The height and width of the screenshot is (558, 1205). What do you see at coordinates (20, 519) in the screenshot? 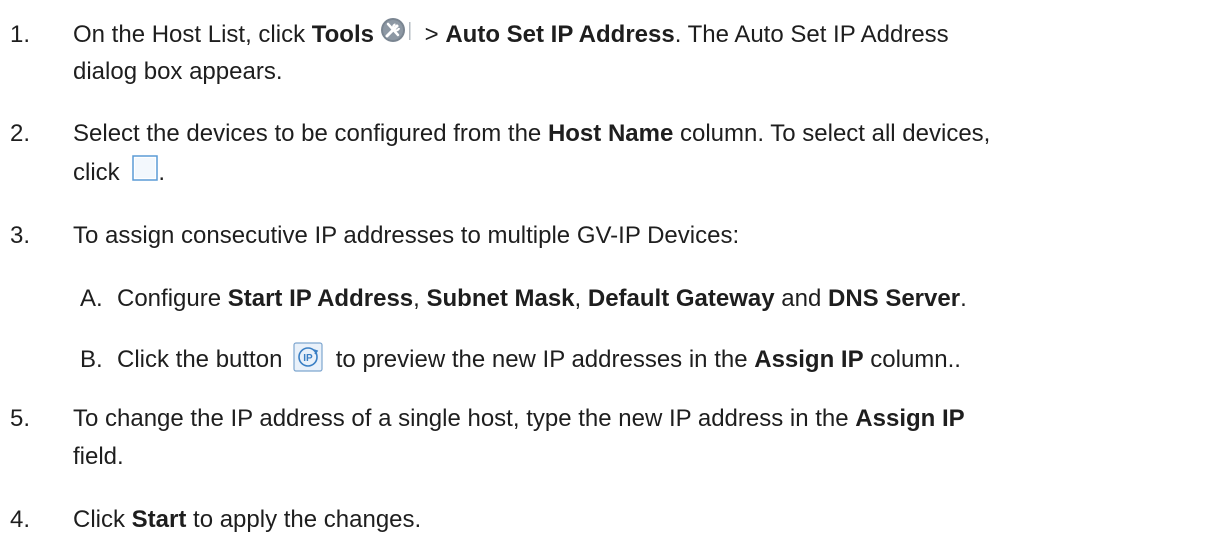
I see `step-number: 4.` at bounding box center [20, 519].